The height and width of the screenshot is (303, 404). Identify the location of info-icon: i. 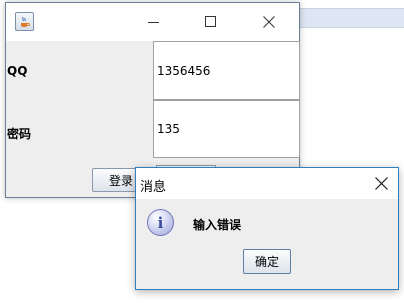
(160, 222).